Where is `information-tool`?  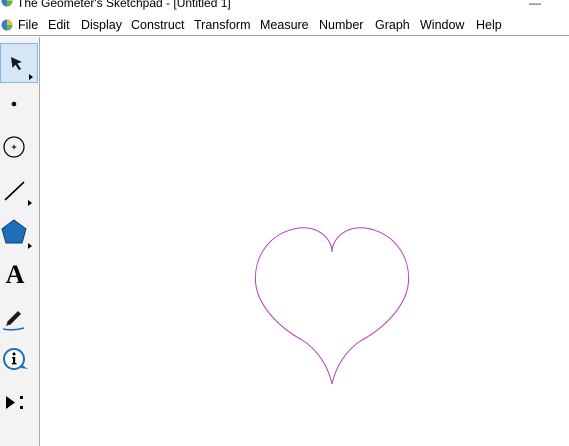
information-tool is located at coordinates (19, 360).